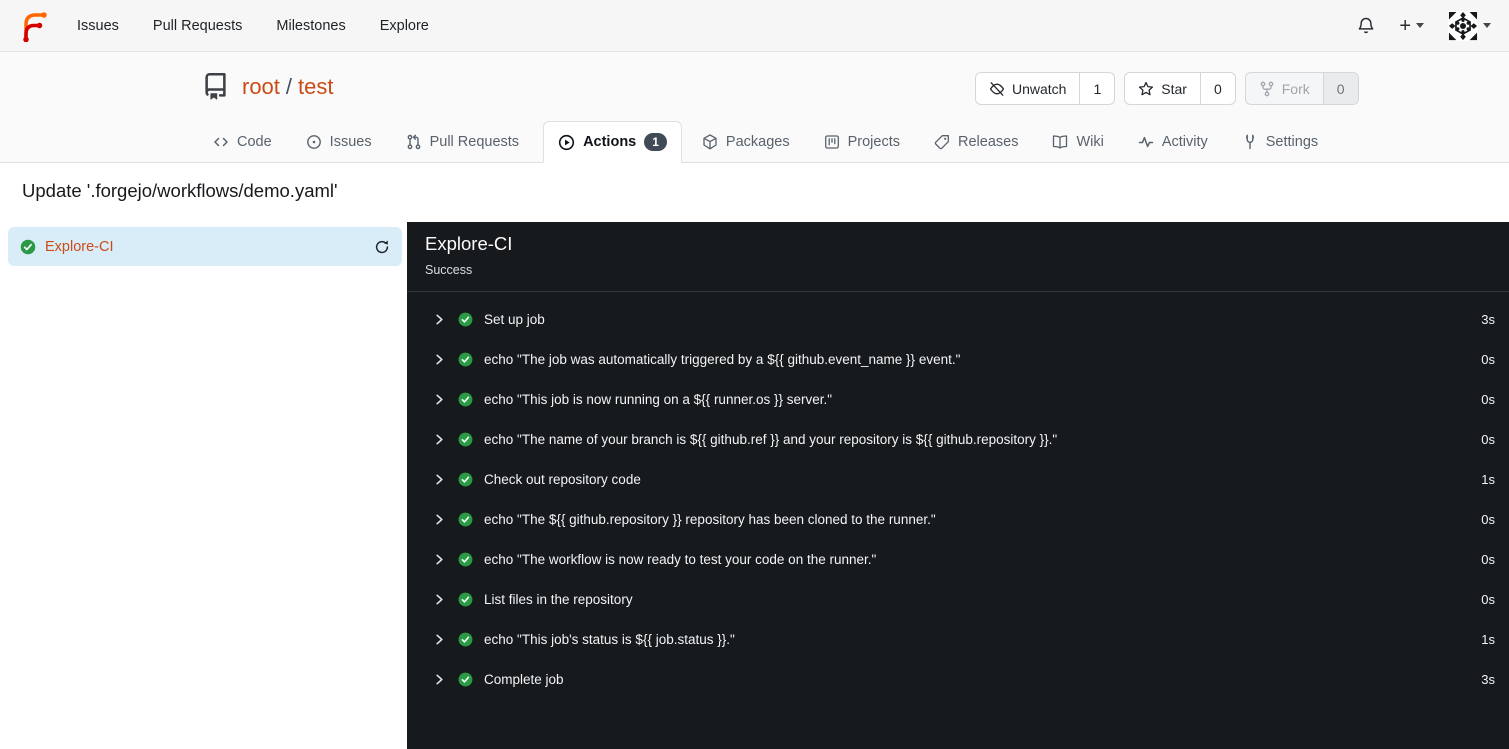 The width and height of the screenshot is (1509, 749). What do you see at coordinates (558, 599) in the screenshot?
I see `step-name: List files in the repository` at bounding box center [558, 599].